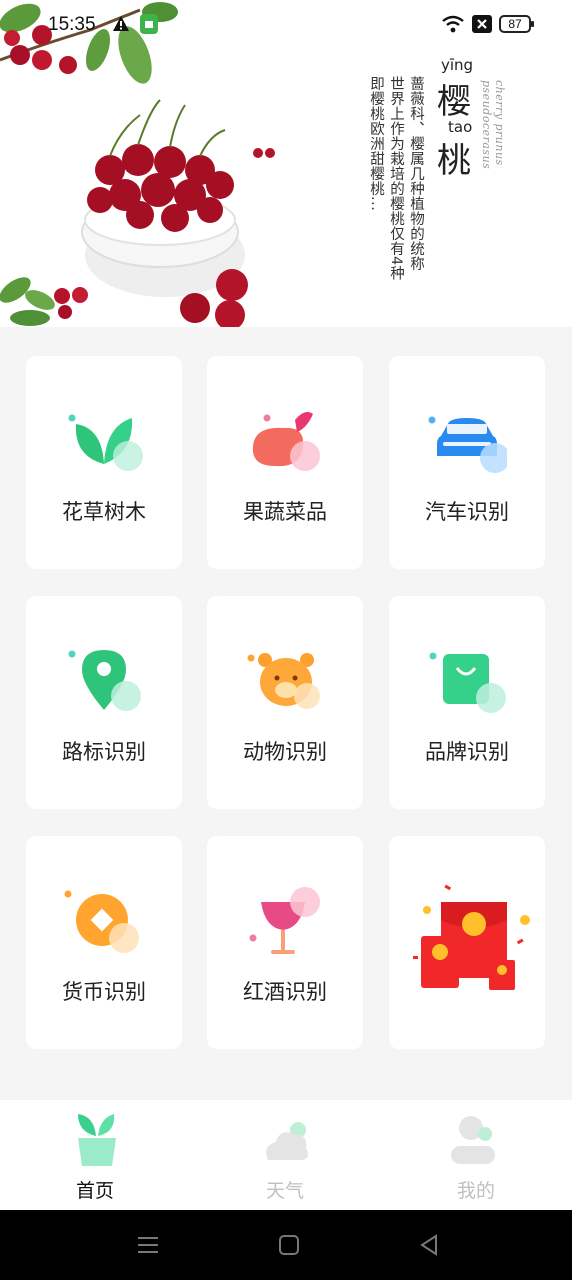 This screenshot has width=572, height=1280. Describe the element at coordinates (286, 25) in the screenshot. I see `status-bar: 15:35 87` at that location.